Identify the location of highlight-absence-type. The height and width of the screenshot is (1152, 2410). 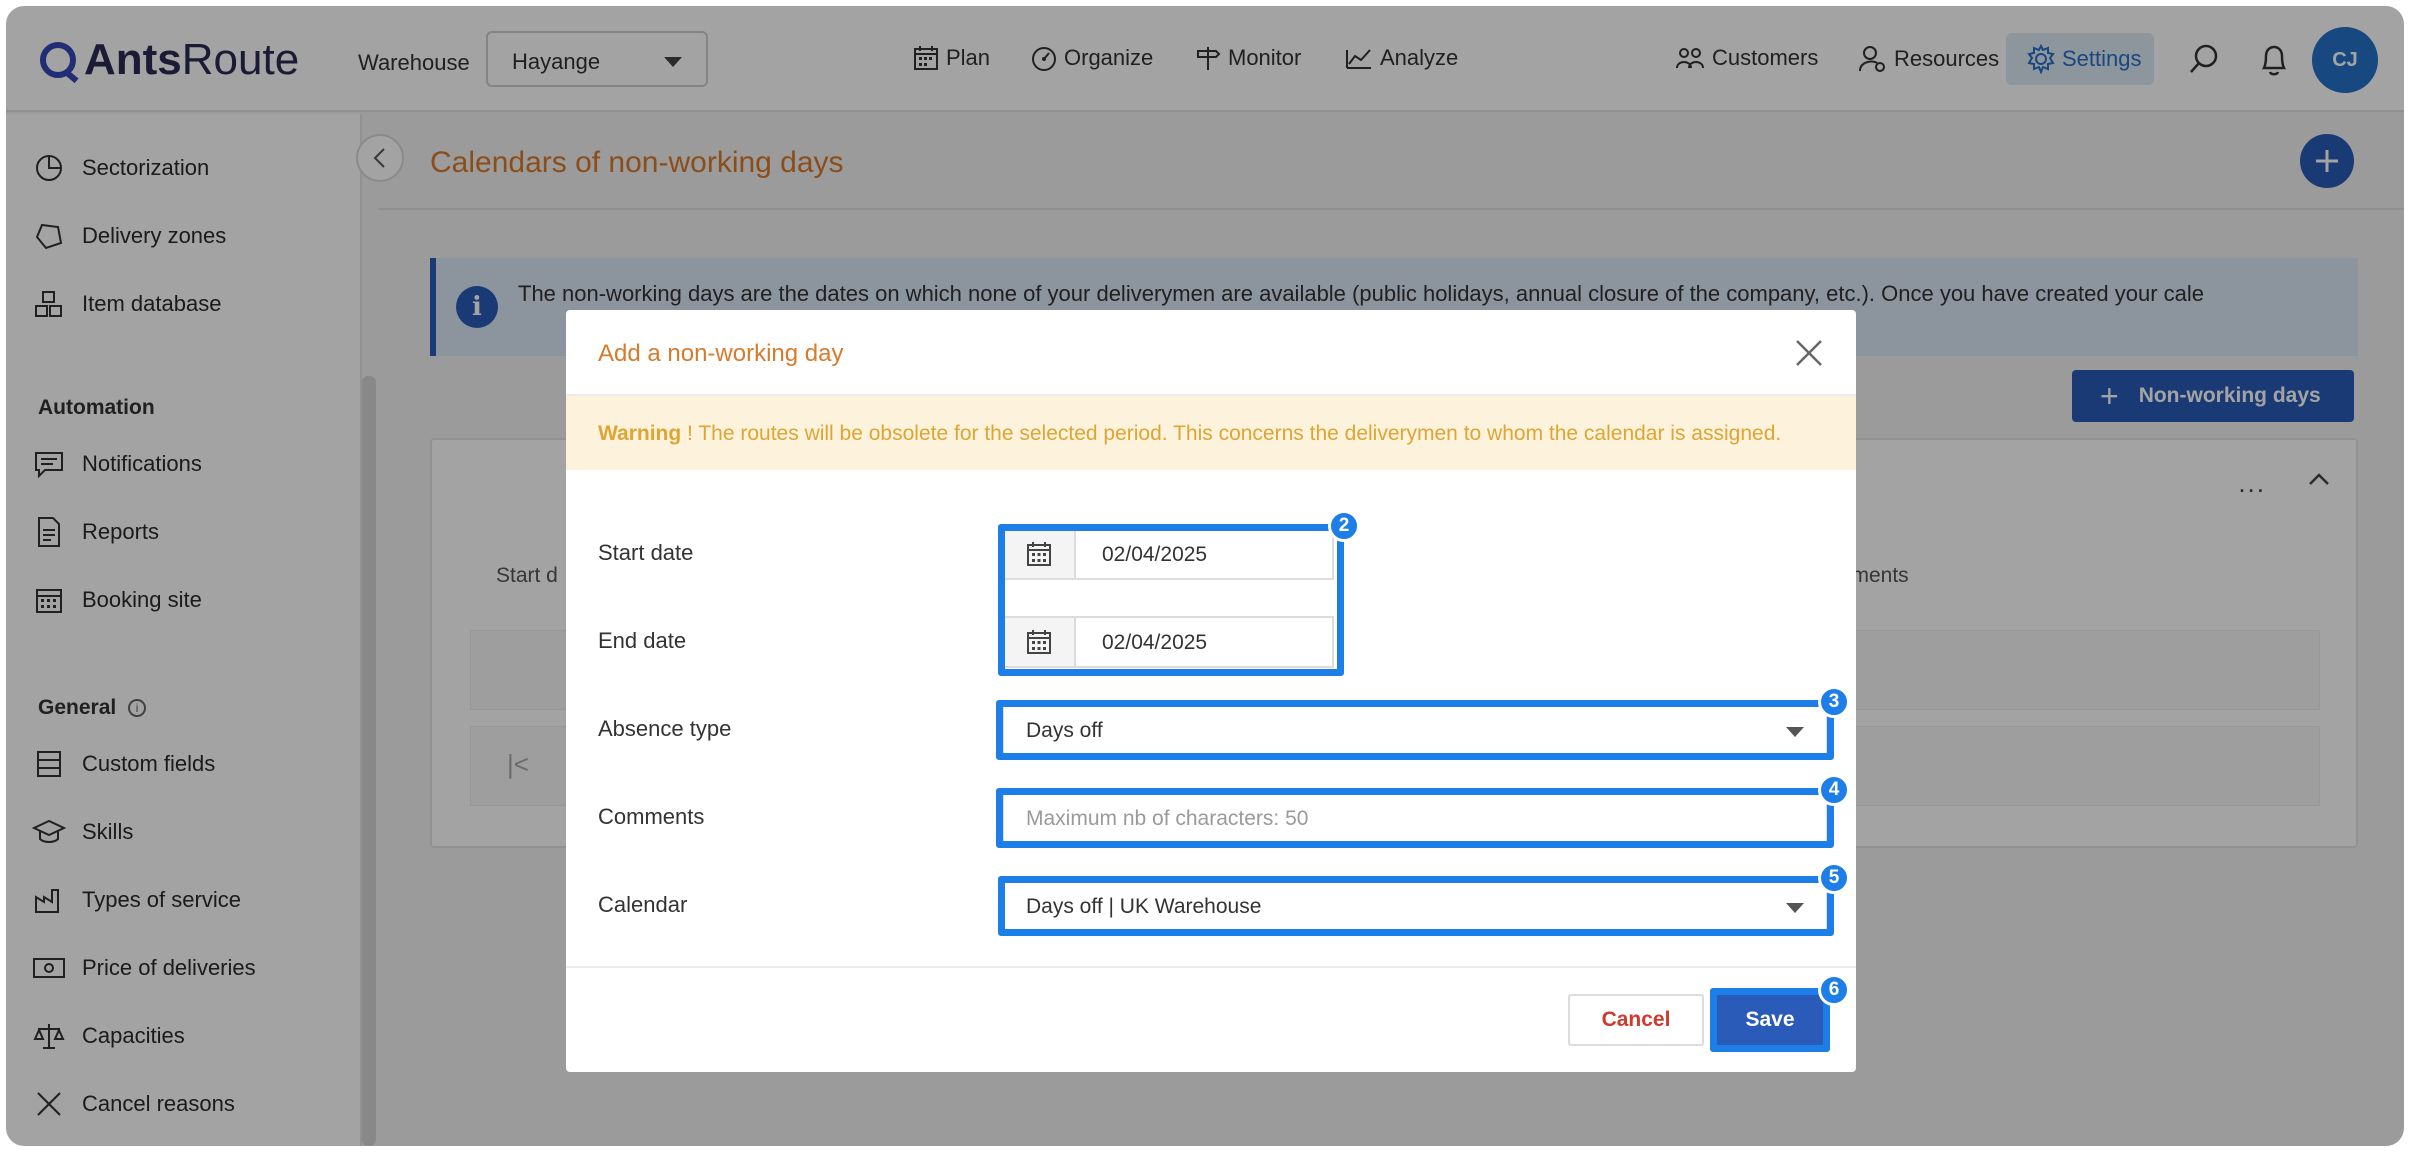
(1415, 730).